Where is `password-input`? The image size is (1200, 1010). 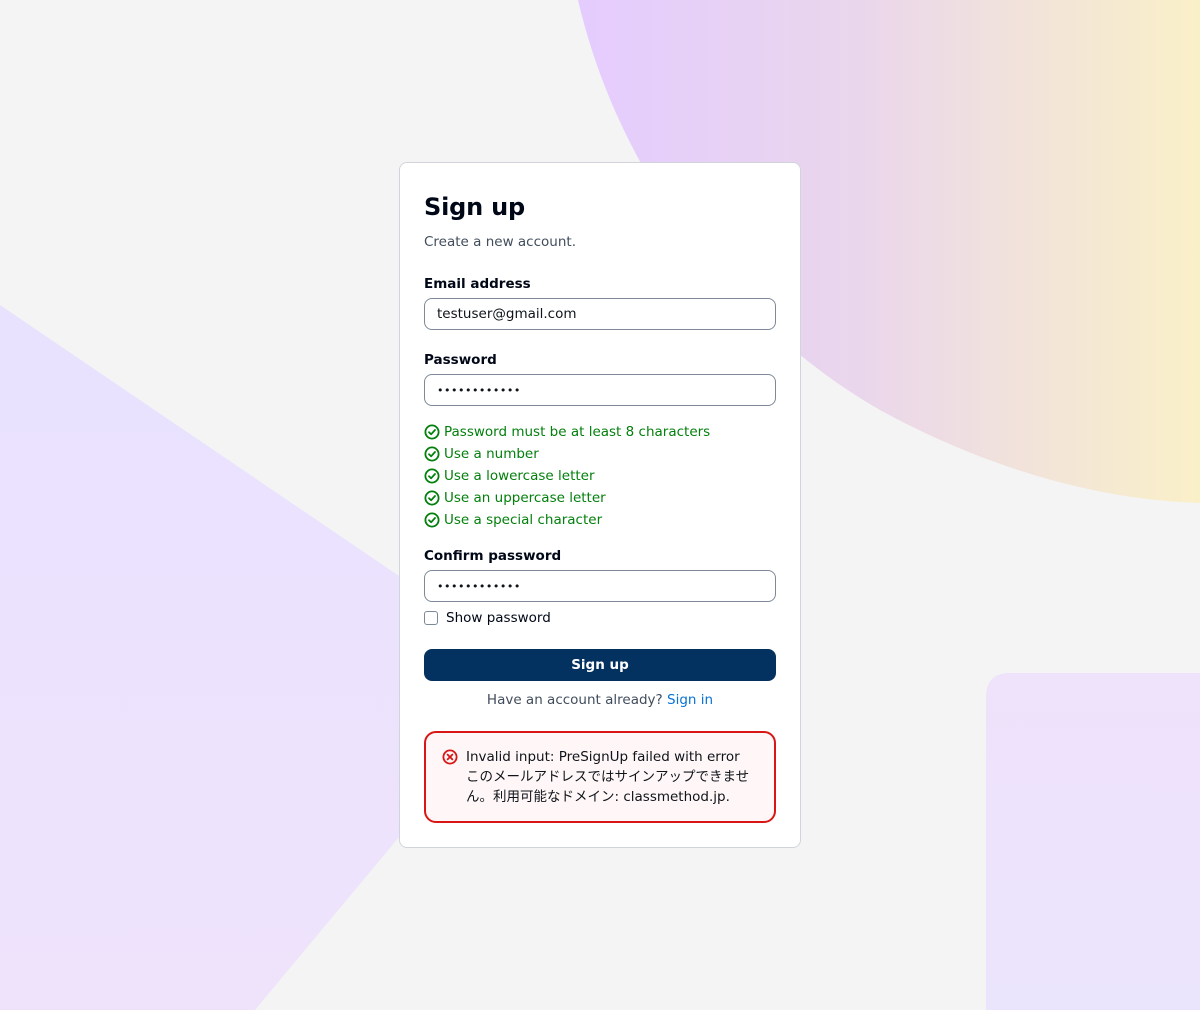
password-input is located at coordinates (600, 390).